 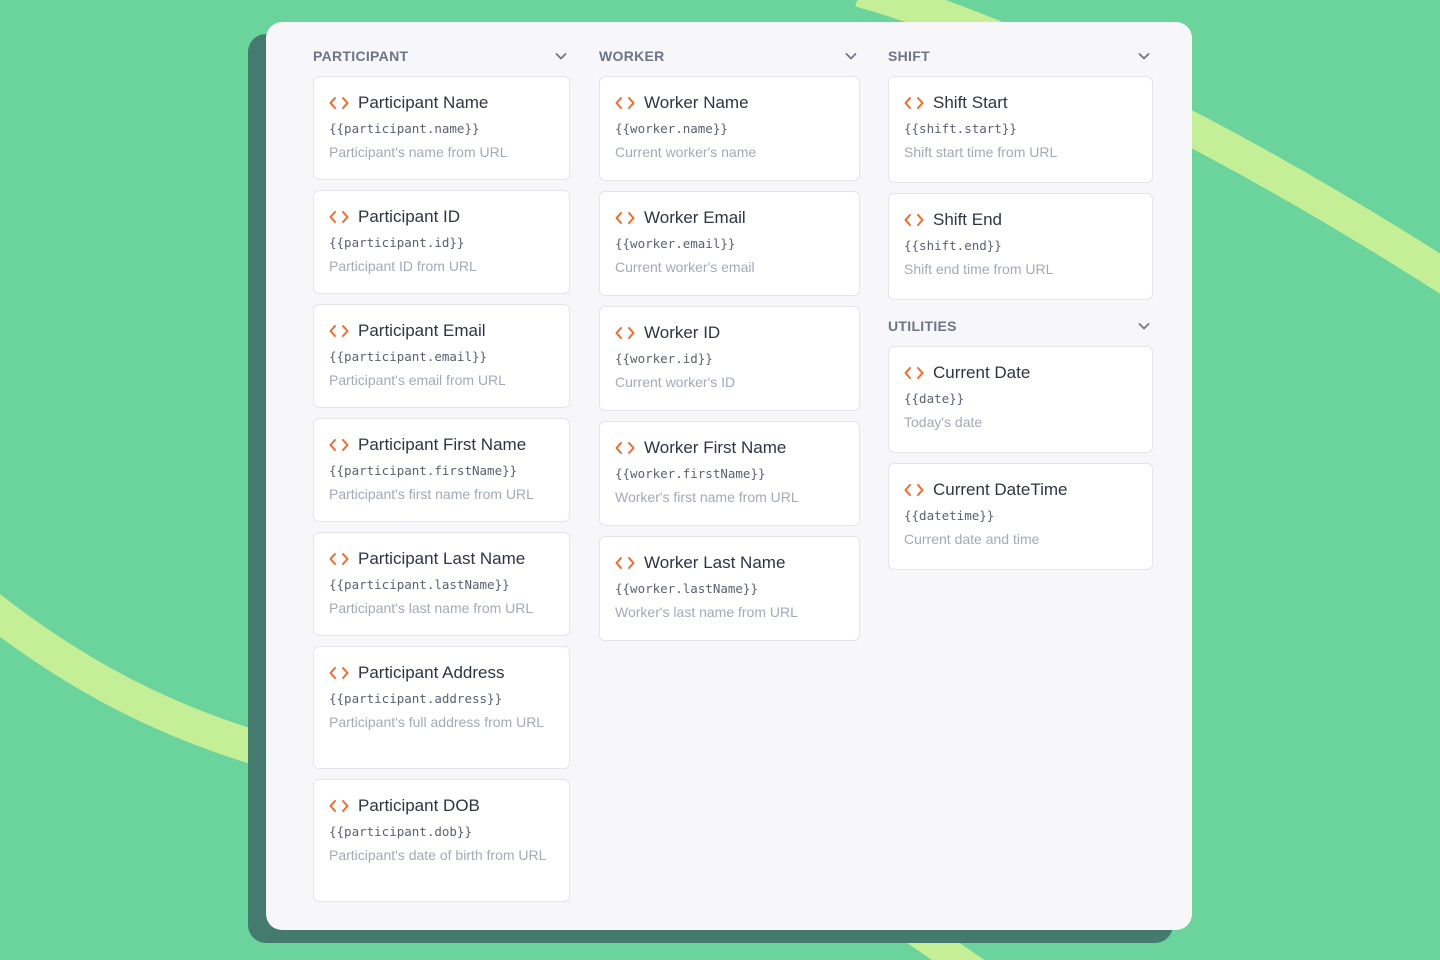 I want to click on variable-token: {{participant.email}}, so click(x=408, y=356).